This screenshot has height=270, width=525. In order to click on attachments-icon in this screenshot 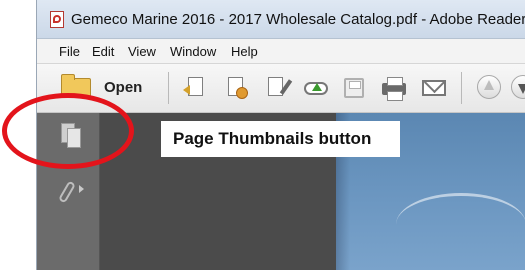, I will do `click(67, 192)`.